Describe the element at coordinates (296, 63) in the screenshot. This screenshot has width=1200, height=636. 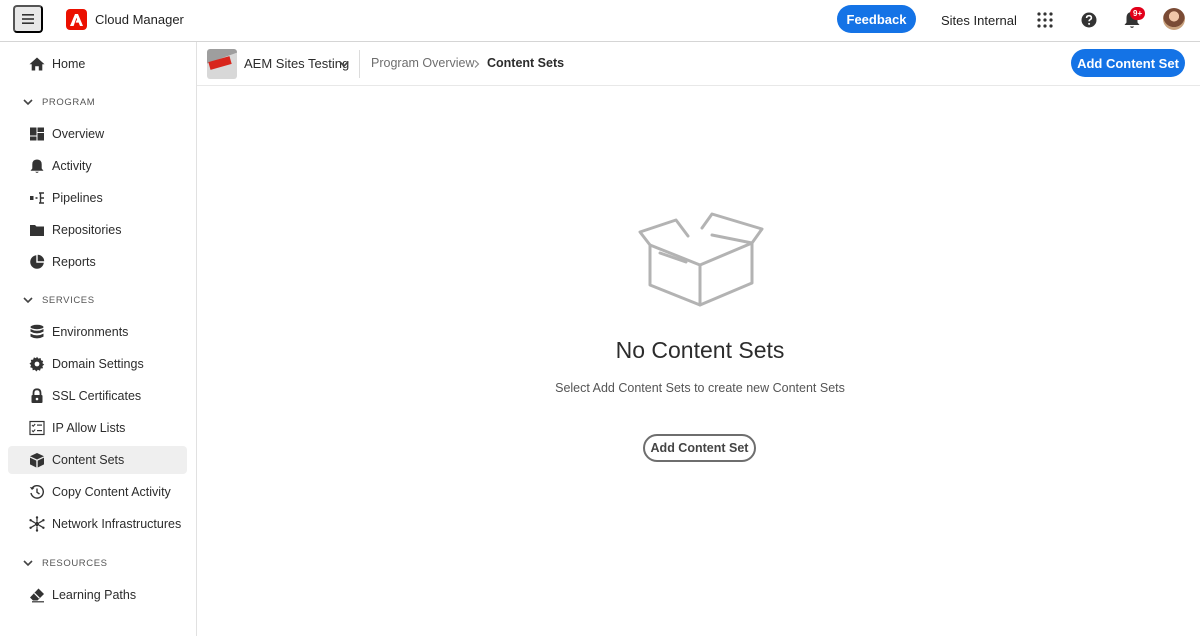
I see `program-switcher: AEM Sites Testing` at that location.